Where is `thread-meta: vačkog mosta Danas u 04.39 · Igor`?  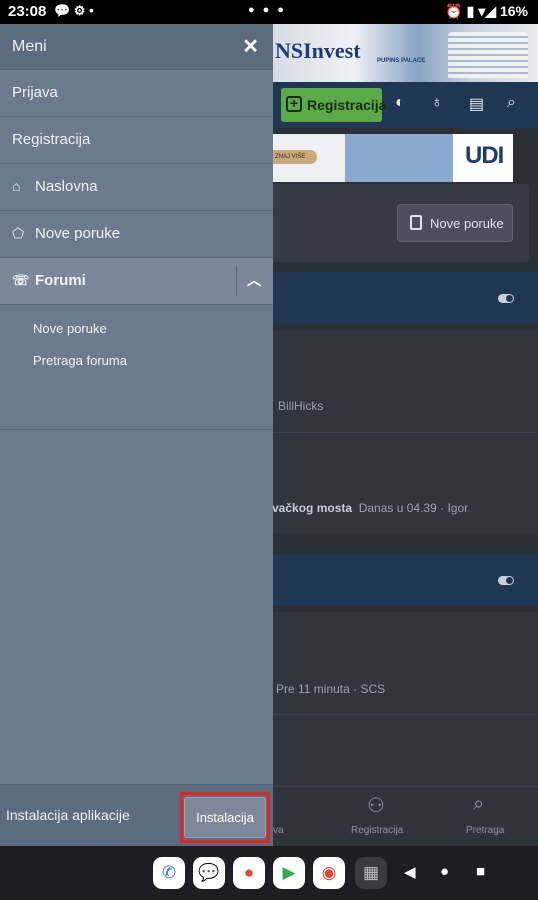
thread-meta: vačkog mosta Danas u 04.39 · Igor is located at coordinates (370, 508).